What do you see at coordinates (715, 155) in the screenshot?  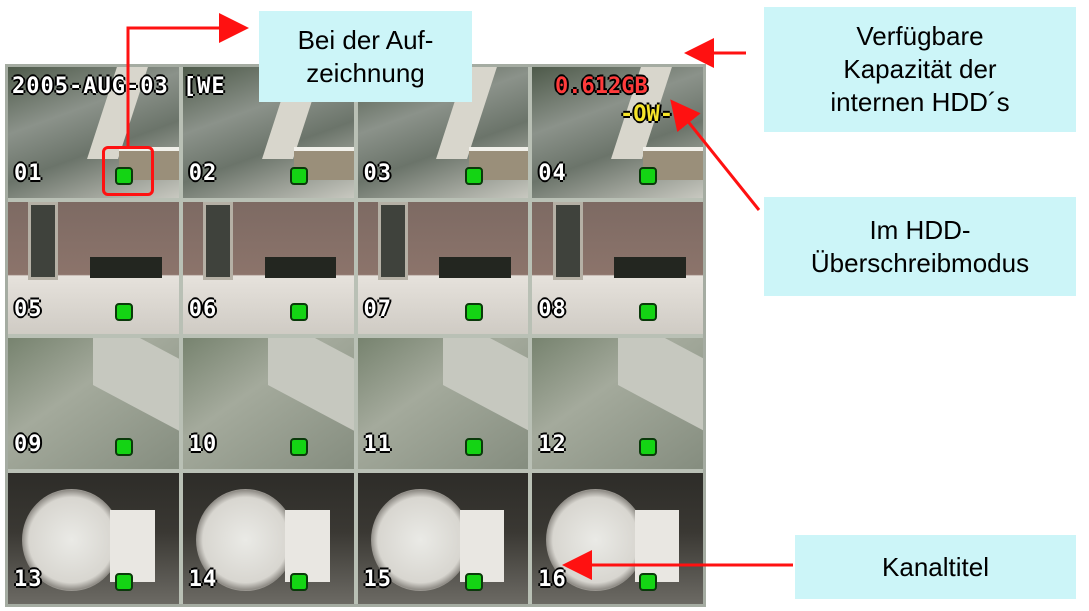 I see `arrow-overwrite` at bounding box center [715, 155].